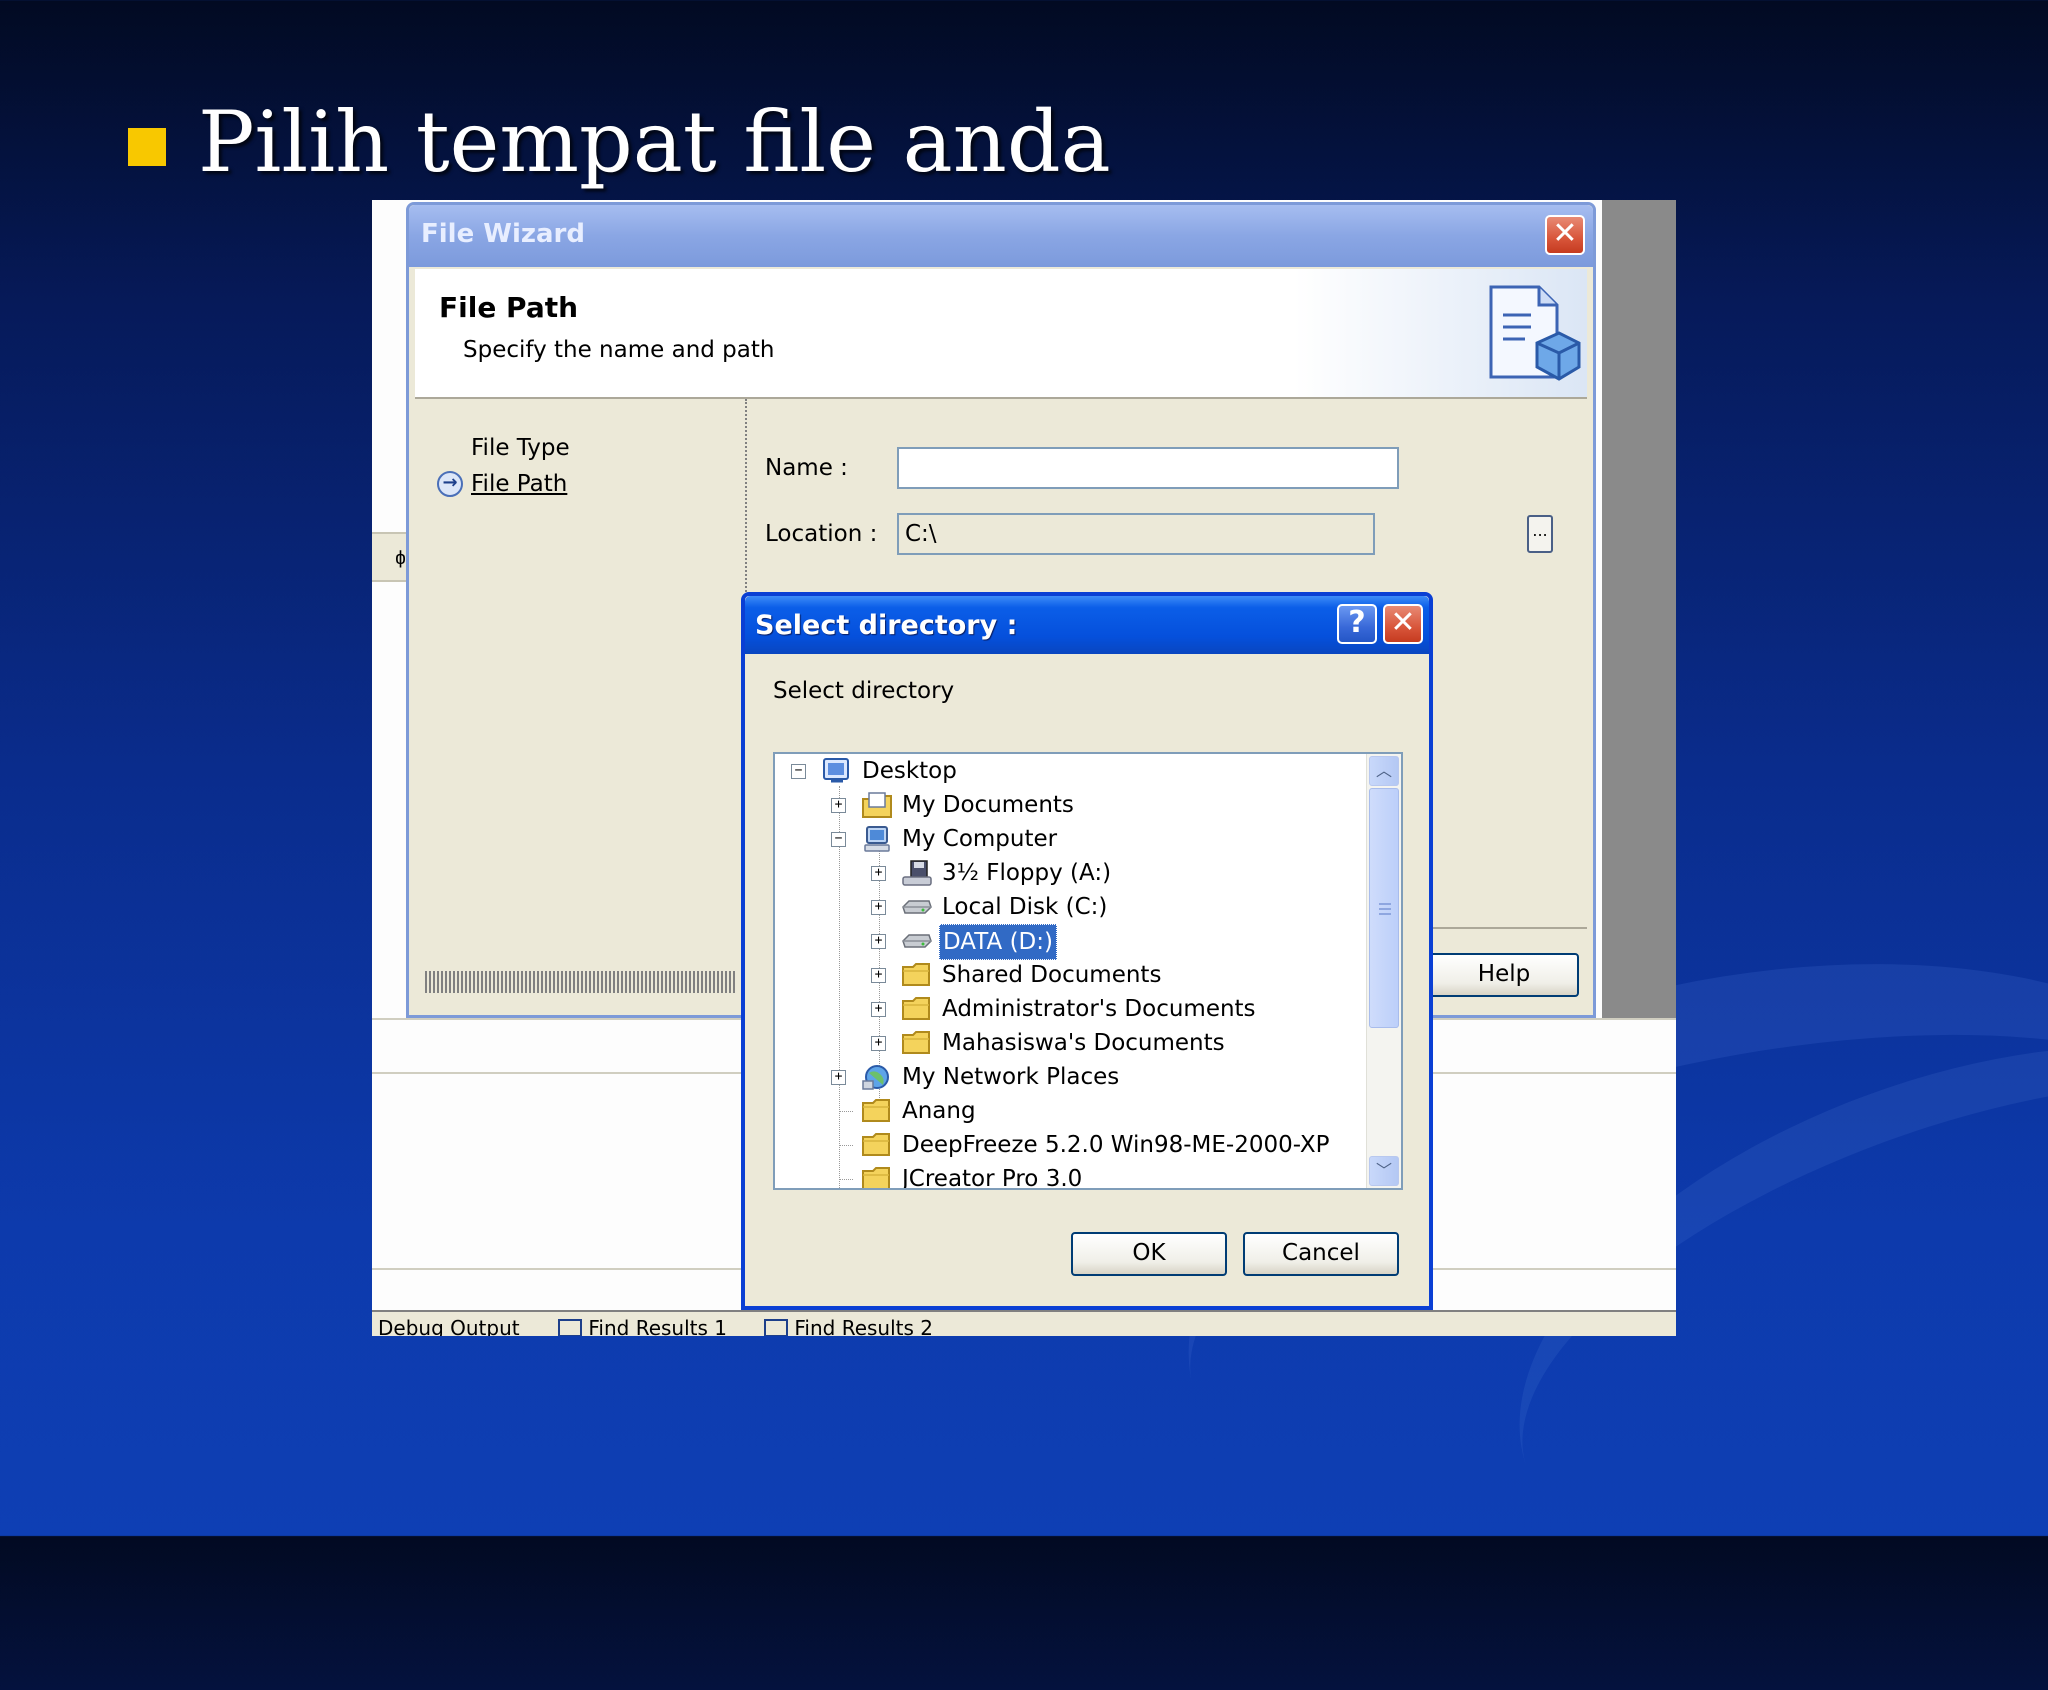  What do you see at coordinates (836, 770) in the screenshot?
I see `desktop-icon` at bounding box center [836, 770].